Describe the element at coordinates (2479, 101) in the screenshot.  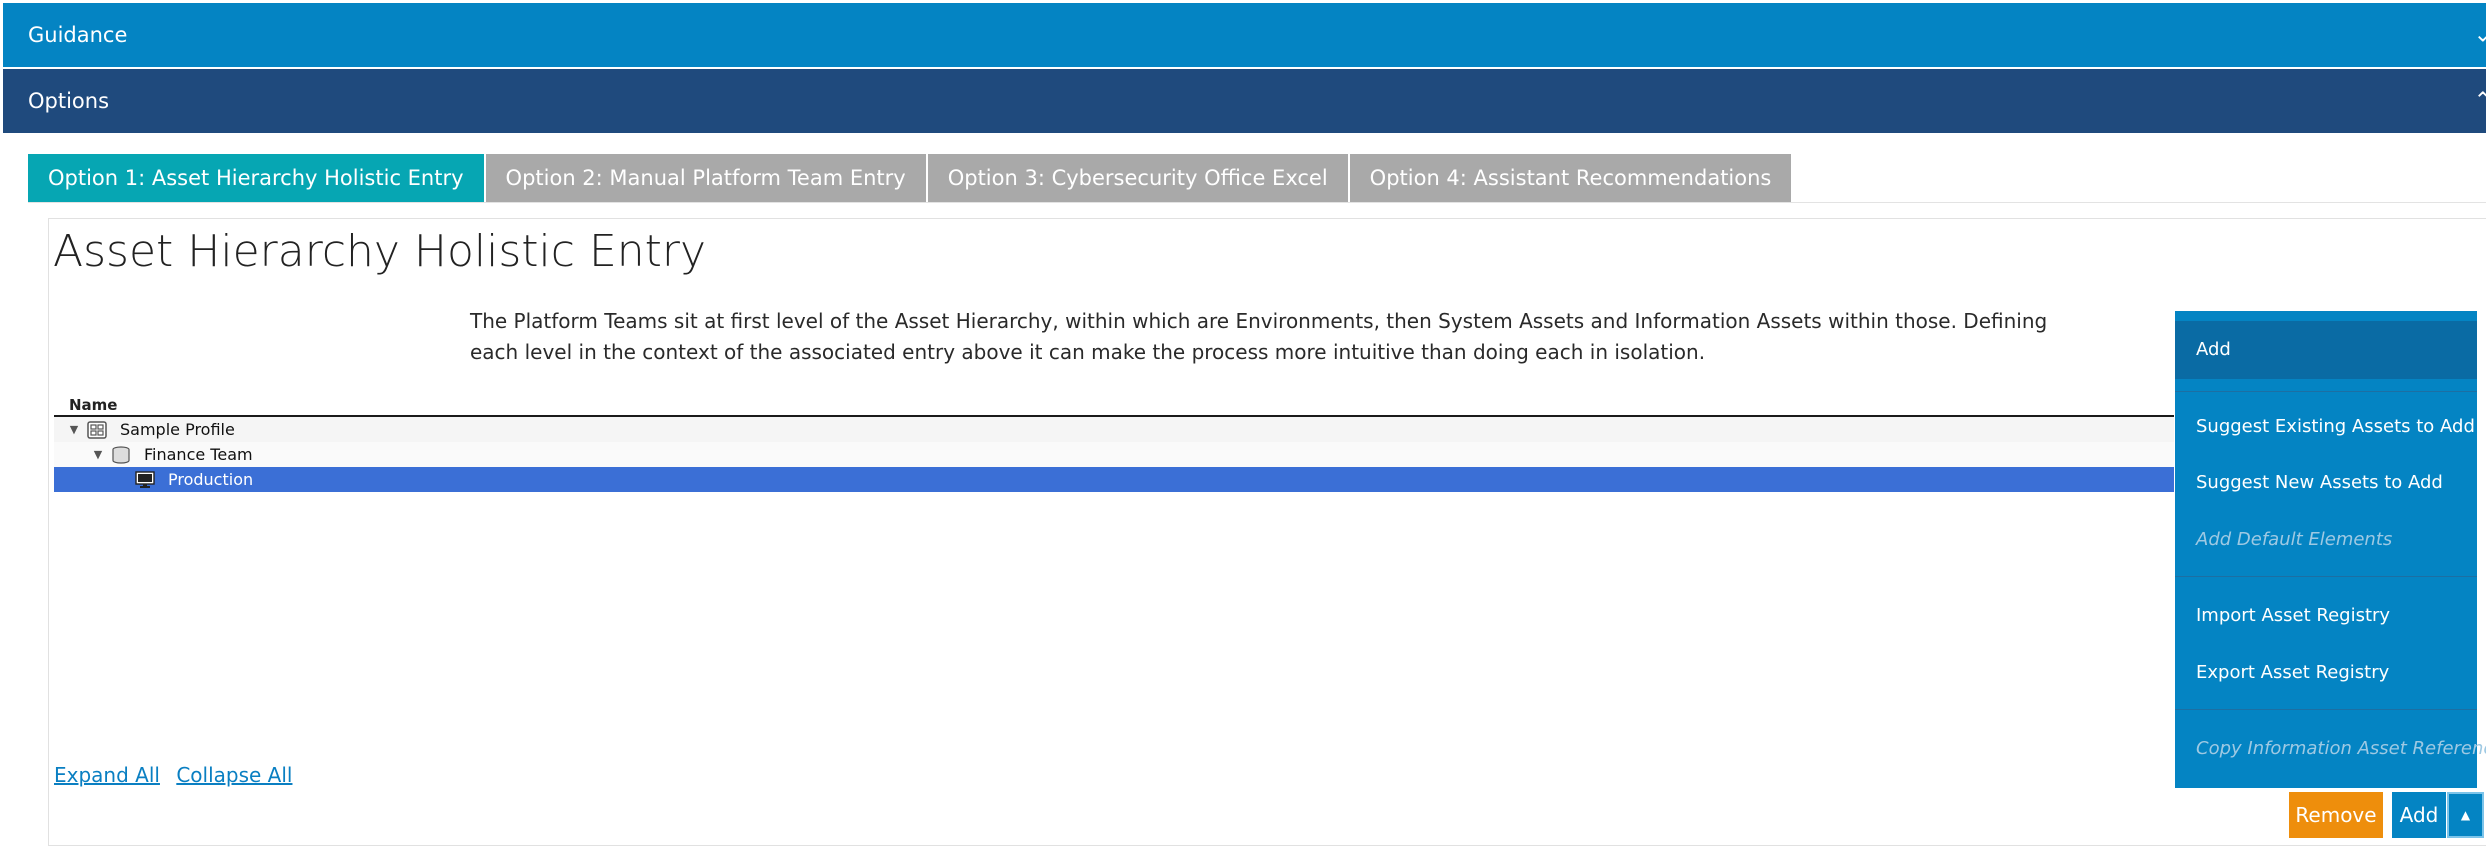
I see `chevron-up-icon: ⌃` at that location.